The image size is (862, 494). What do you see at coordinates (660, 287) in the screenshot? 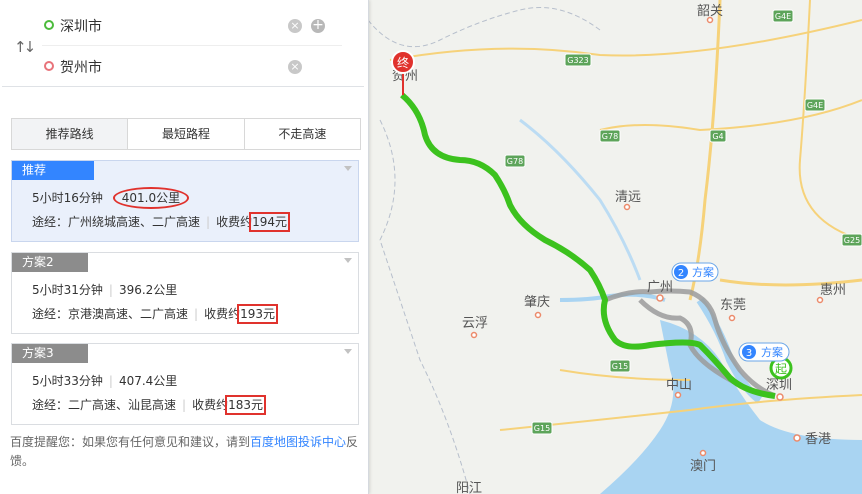
I see `city-label: 广州` at bounding box center [660, 287].